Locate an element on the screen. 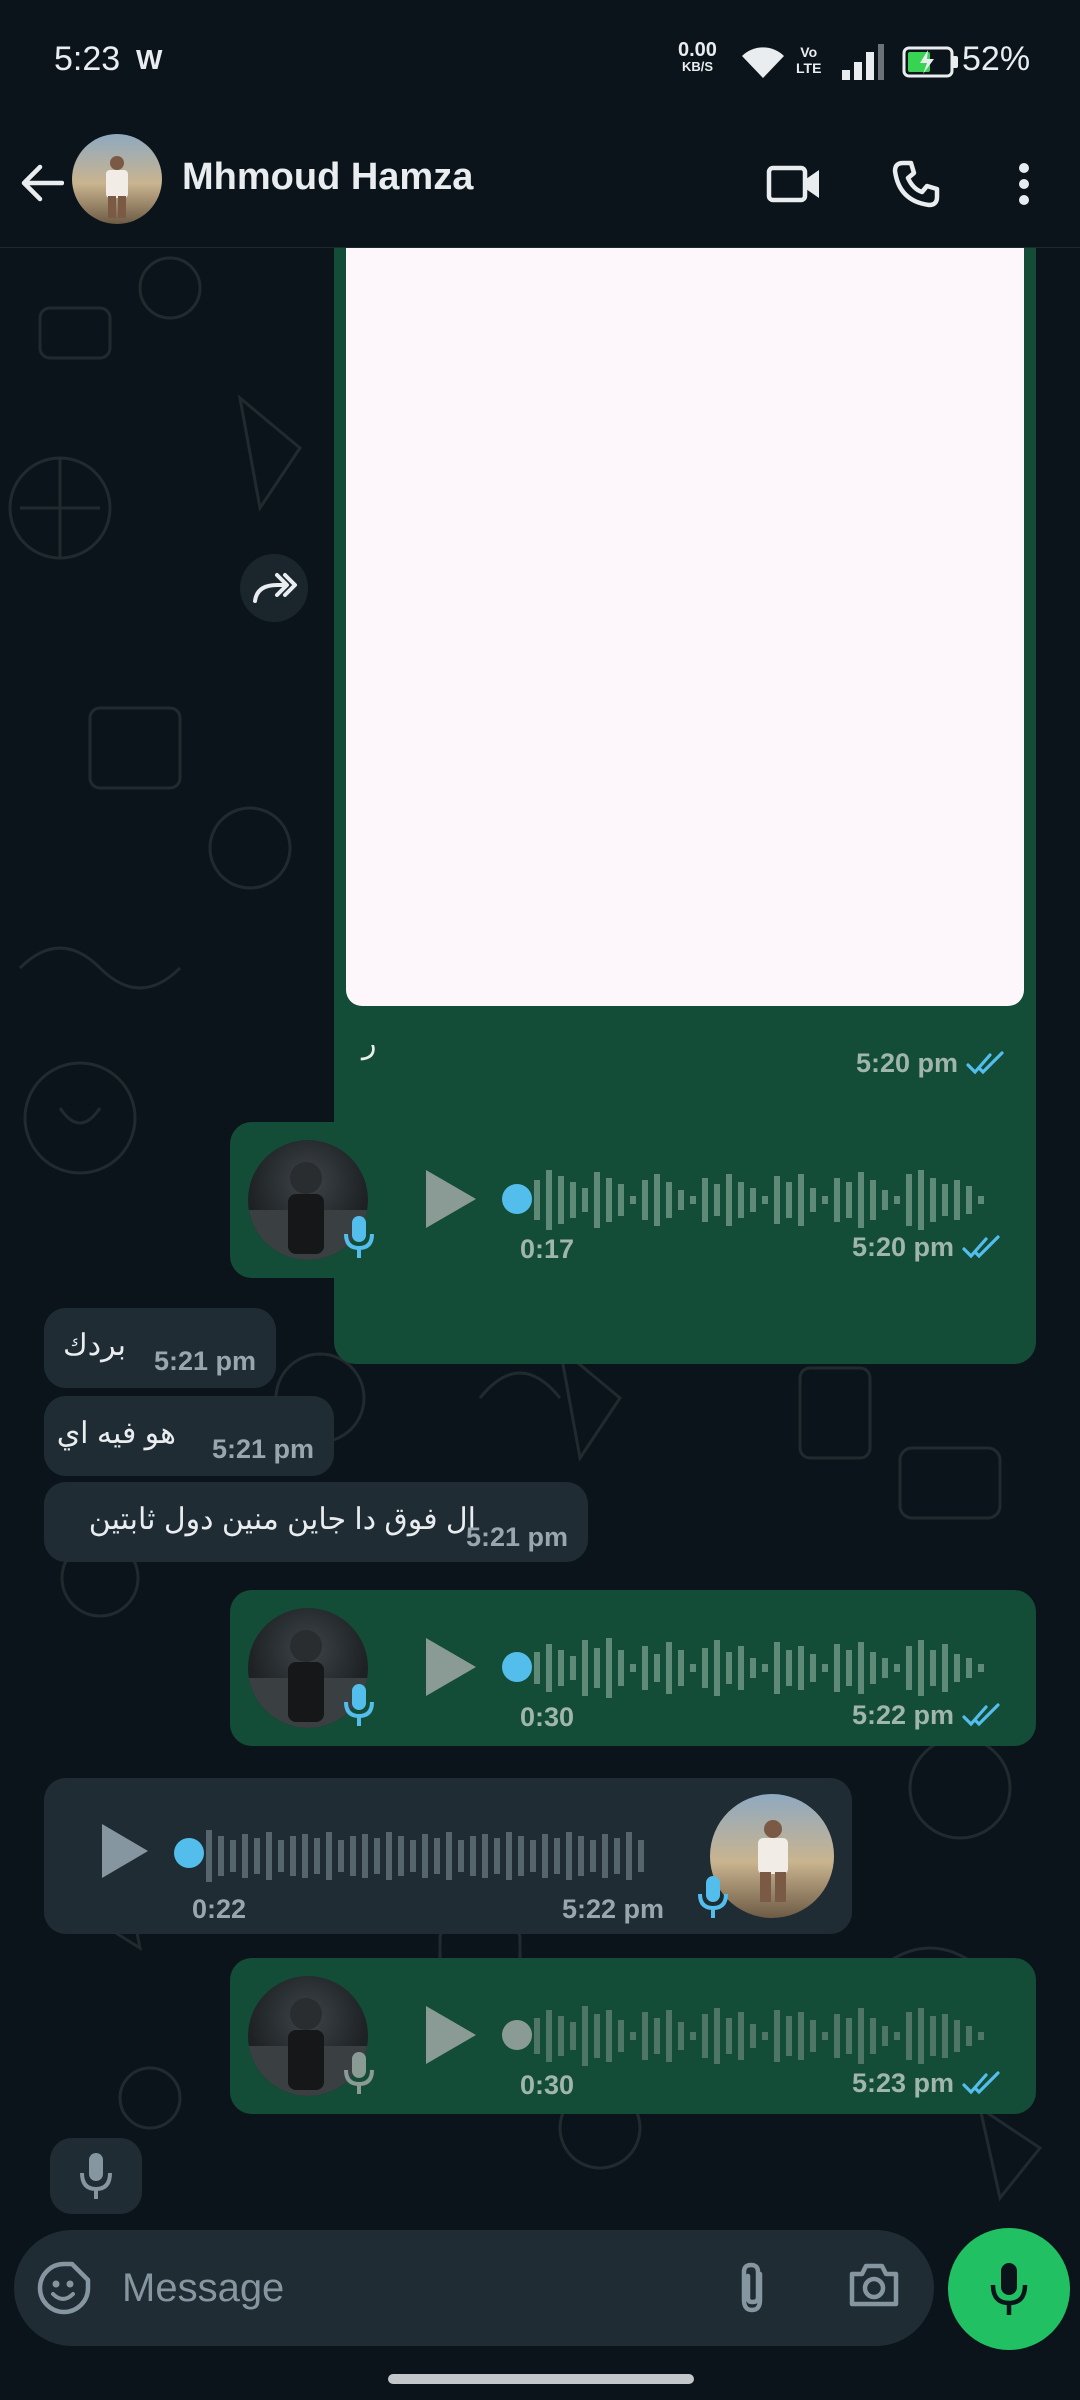 The width and height of the screenshot is (1080, 2400). message-text: بردك is located at coordinates (94, 1345).